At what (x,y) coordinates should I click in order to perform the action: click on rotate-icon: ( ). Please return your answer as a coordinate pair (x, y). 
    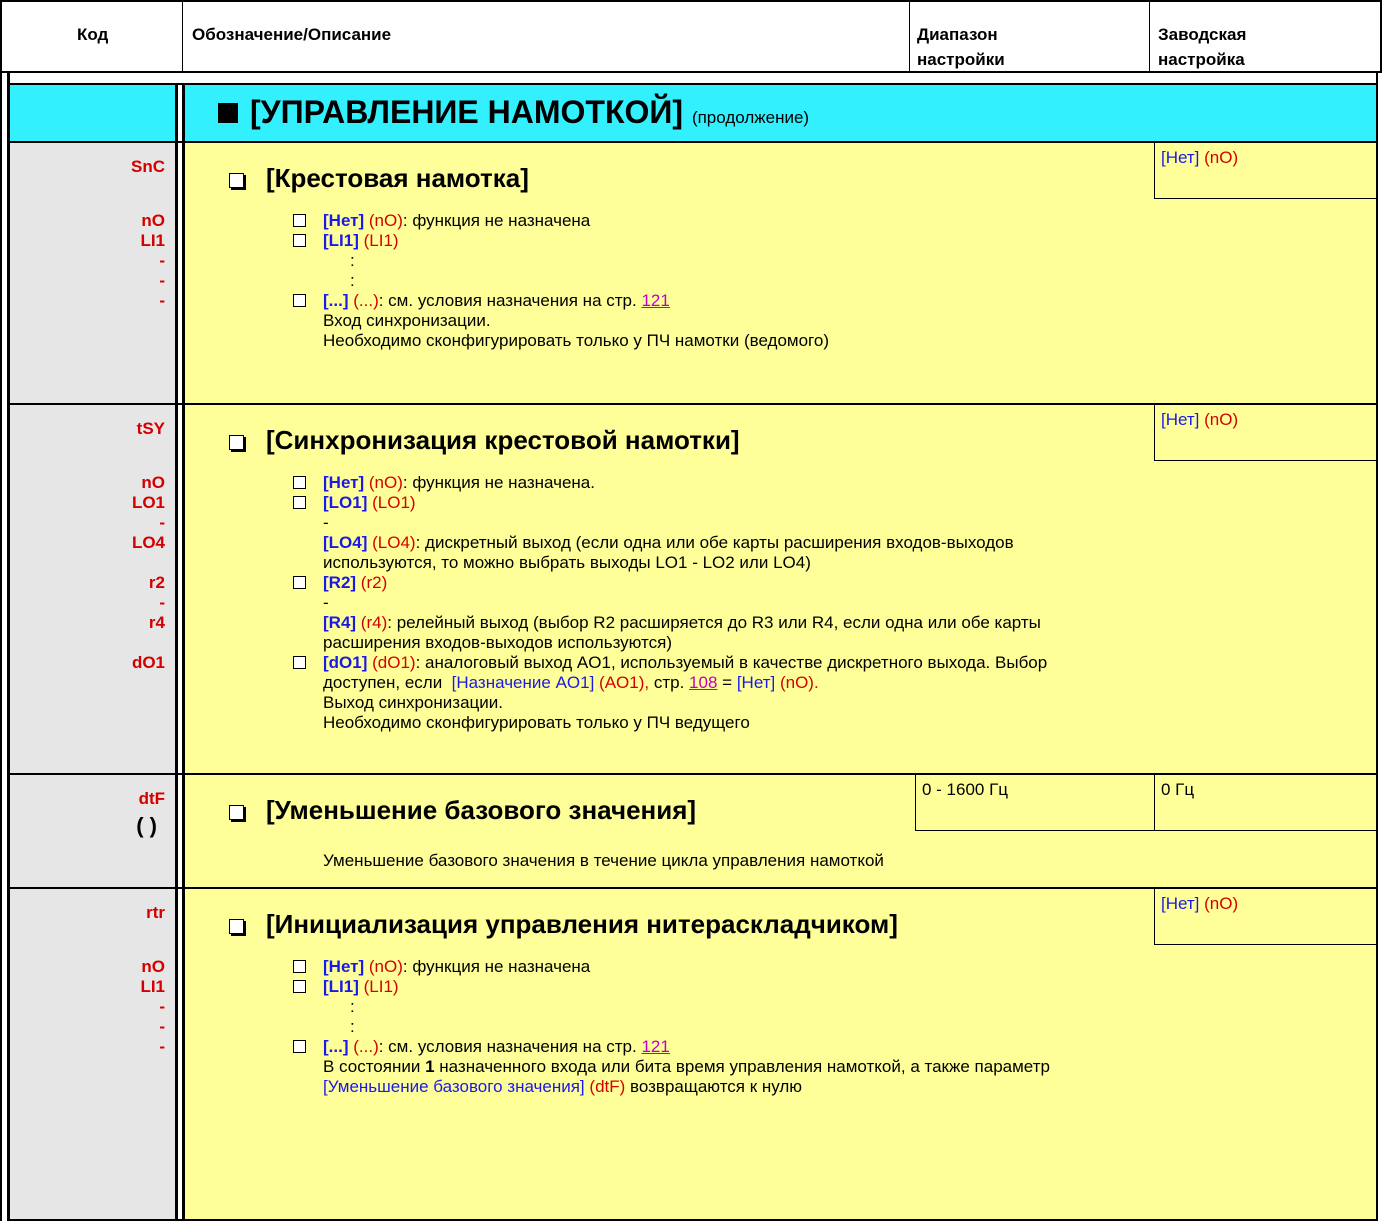
    Looking at the image, I should click on (146, 825).